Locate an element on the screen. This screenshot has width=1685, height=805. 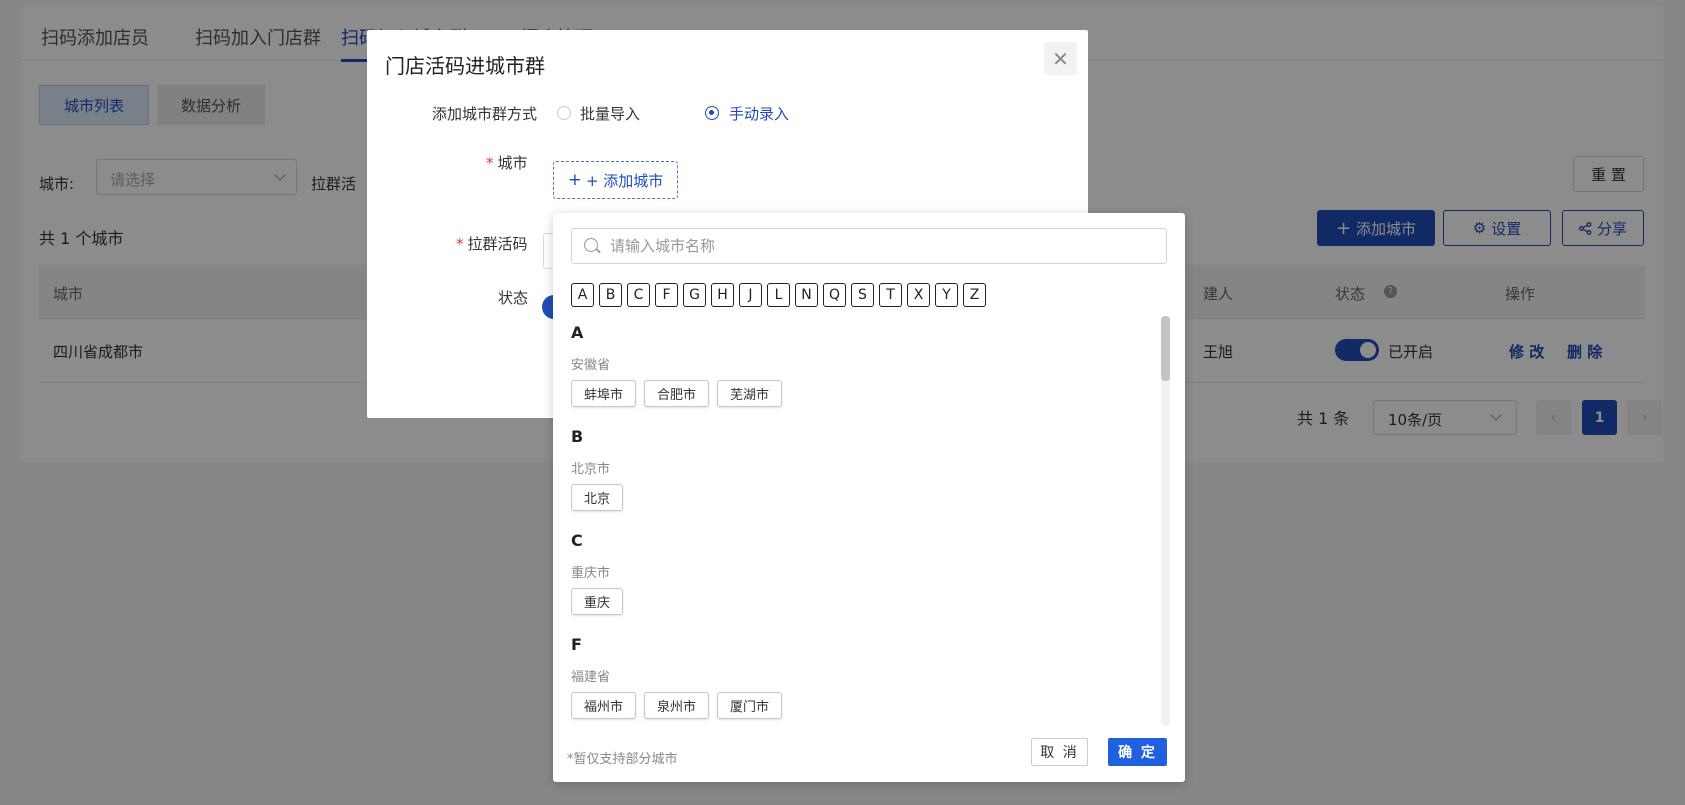
city-group-c: C 重庆市 重庆 is located at coordinates (597, 573).